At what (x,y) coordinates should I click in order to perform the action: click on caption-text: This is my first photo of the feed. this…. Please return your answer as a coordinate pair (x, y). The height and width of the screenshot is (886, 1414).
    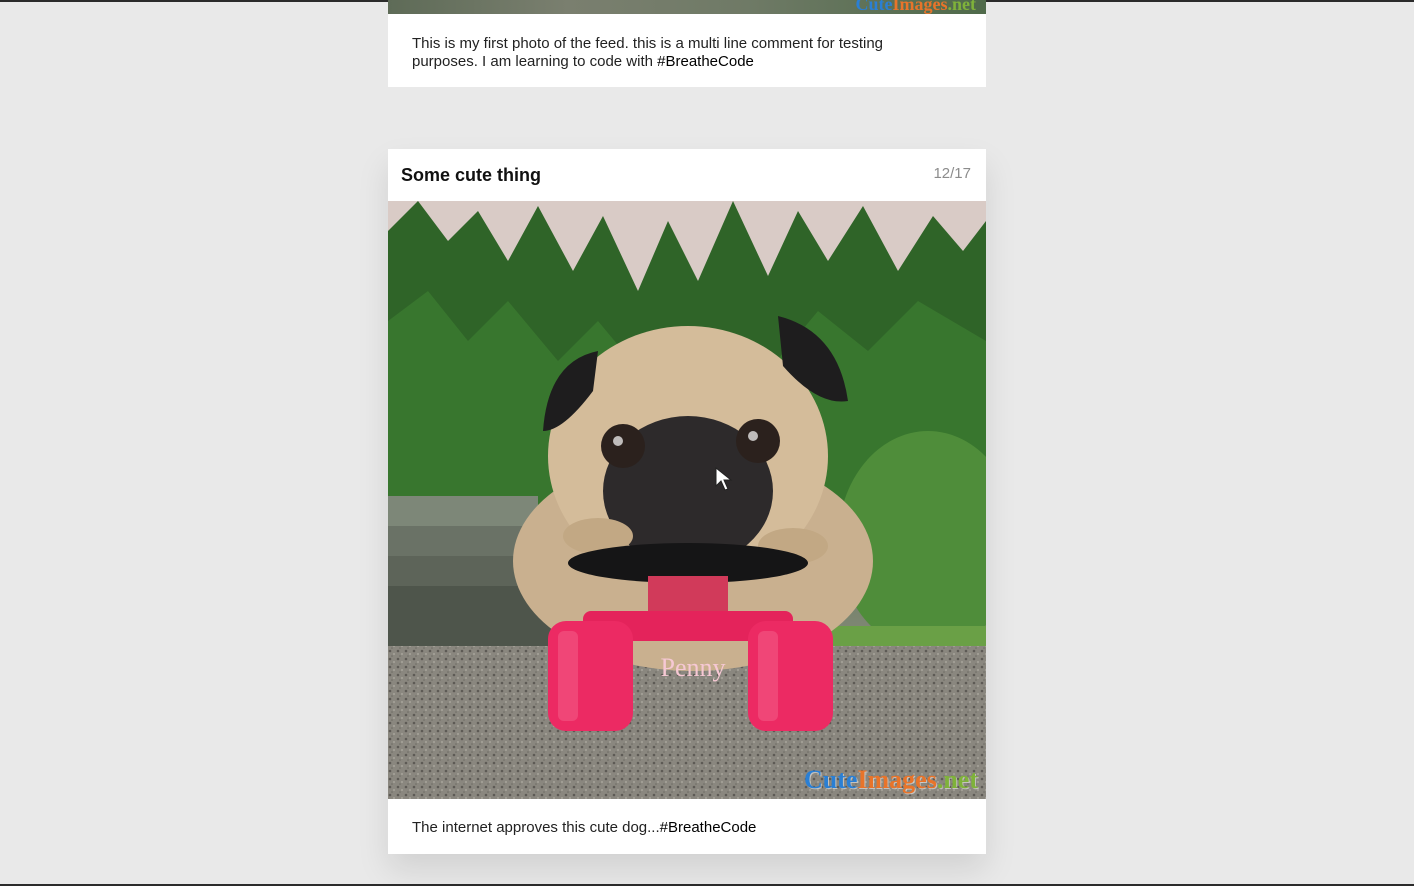
    Looking at the image, I should click on (648, 52).